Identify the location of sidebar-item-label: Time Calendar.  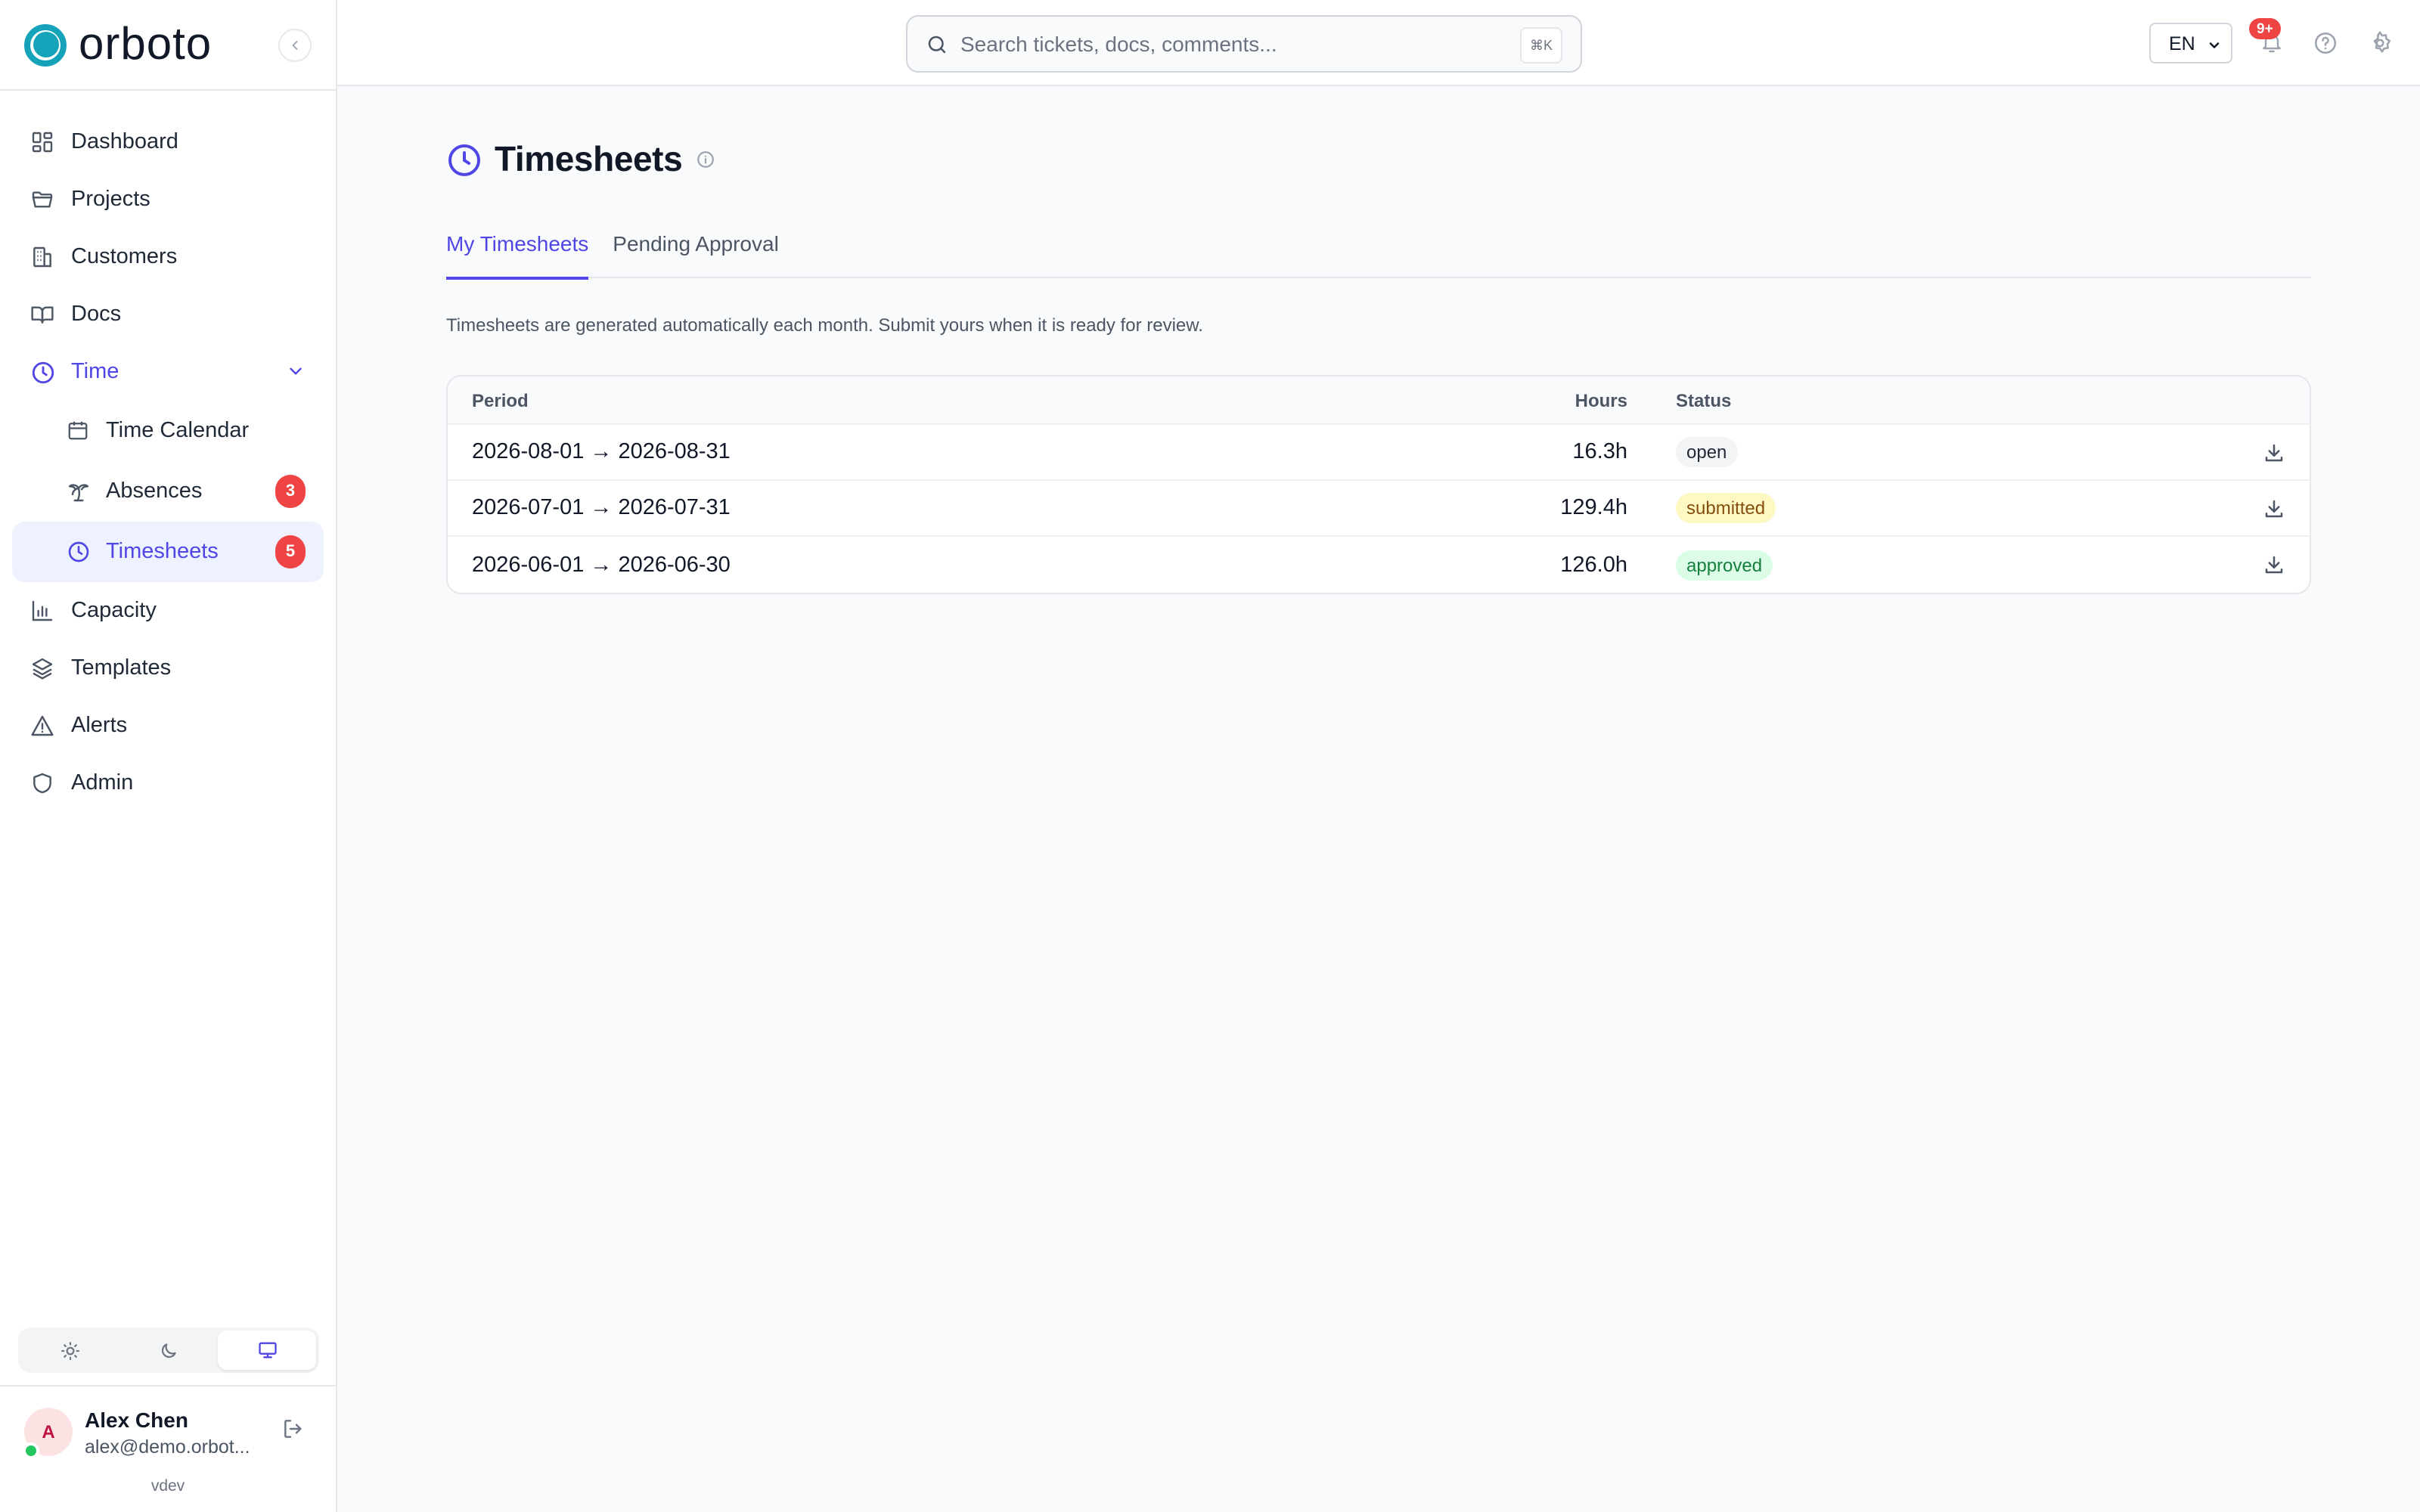
(178, 431).